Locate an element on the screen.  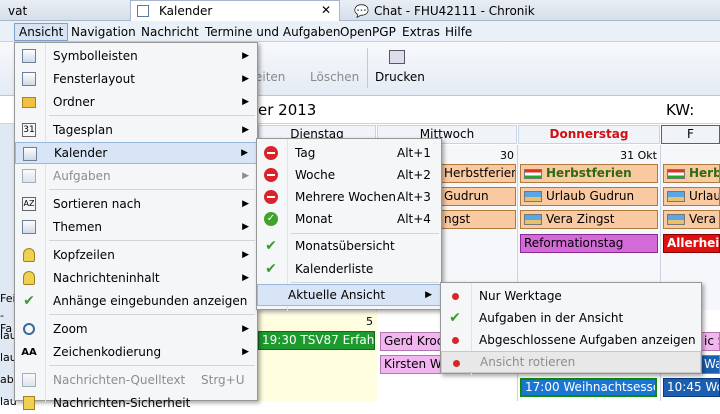
event-urlaub: Urlaub is located at coordinates (691, 196).